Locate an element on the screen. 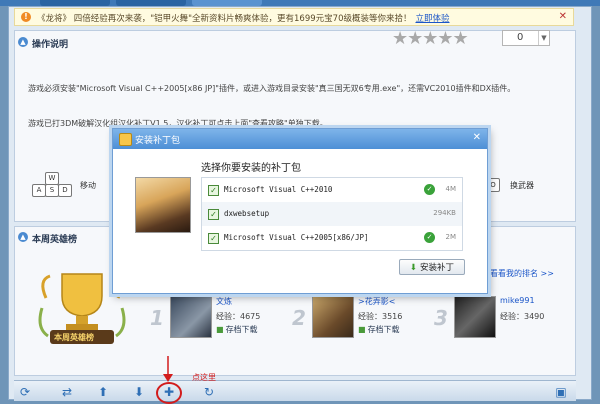  share-icon: ⇄ is located at coordinates (67, 392).